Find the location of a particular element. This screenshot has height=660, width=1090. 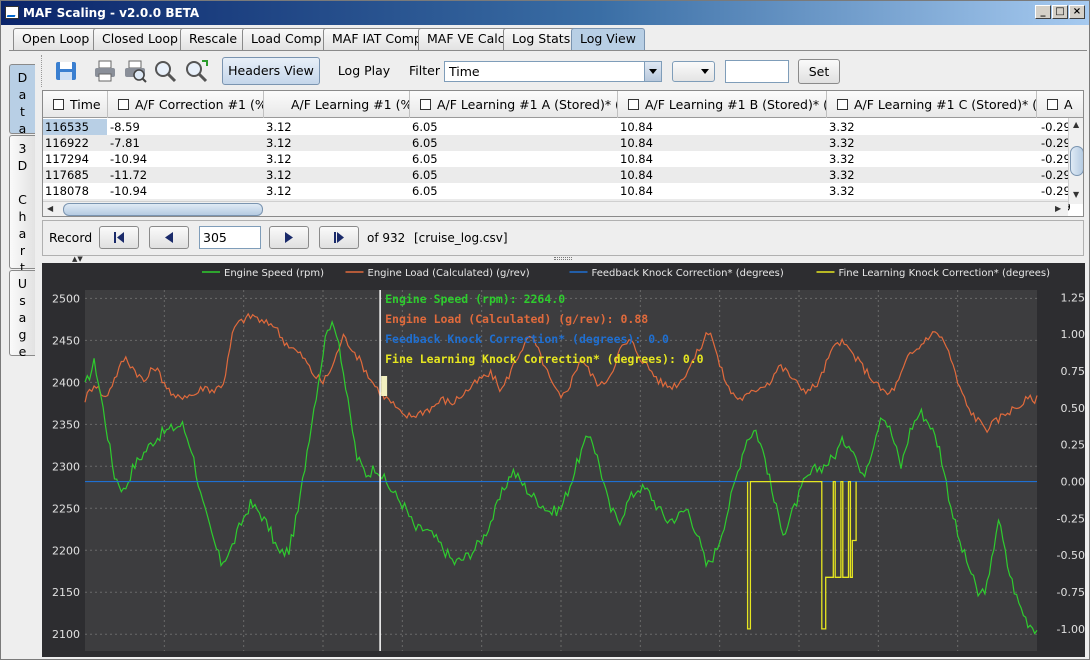

tab-closed-loop: Closed Loop is located at coordinates (140, 39).